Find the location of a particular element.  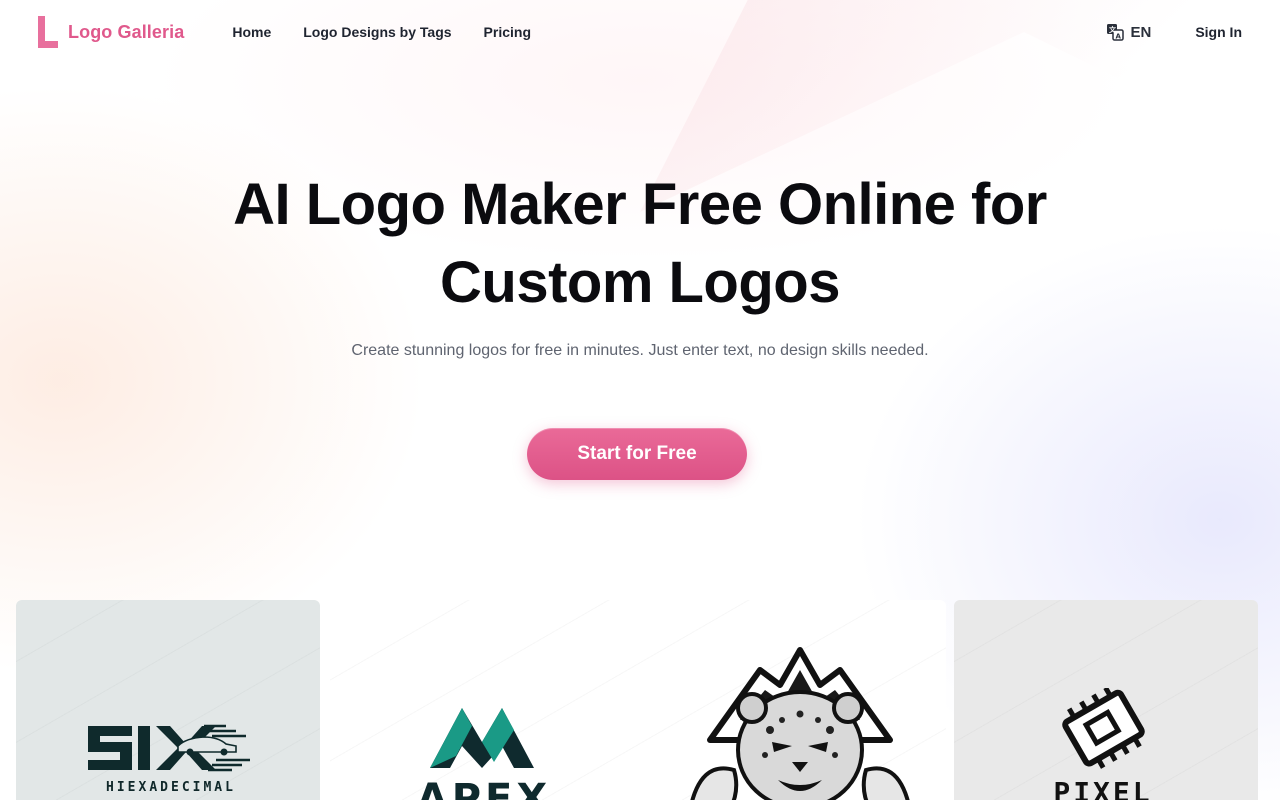

sign-in-link: Sign In is located at coordinates (1218, 32).